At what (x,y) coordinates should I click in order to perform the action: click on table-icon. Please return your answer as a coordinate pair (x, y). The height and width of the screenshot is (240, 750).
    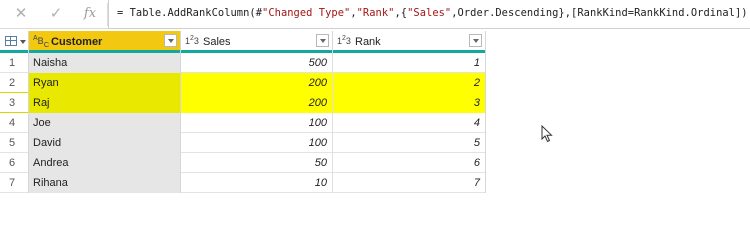
    Looking at the image, I should click on (11, 41).